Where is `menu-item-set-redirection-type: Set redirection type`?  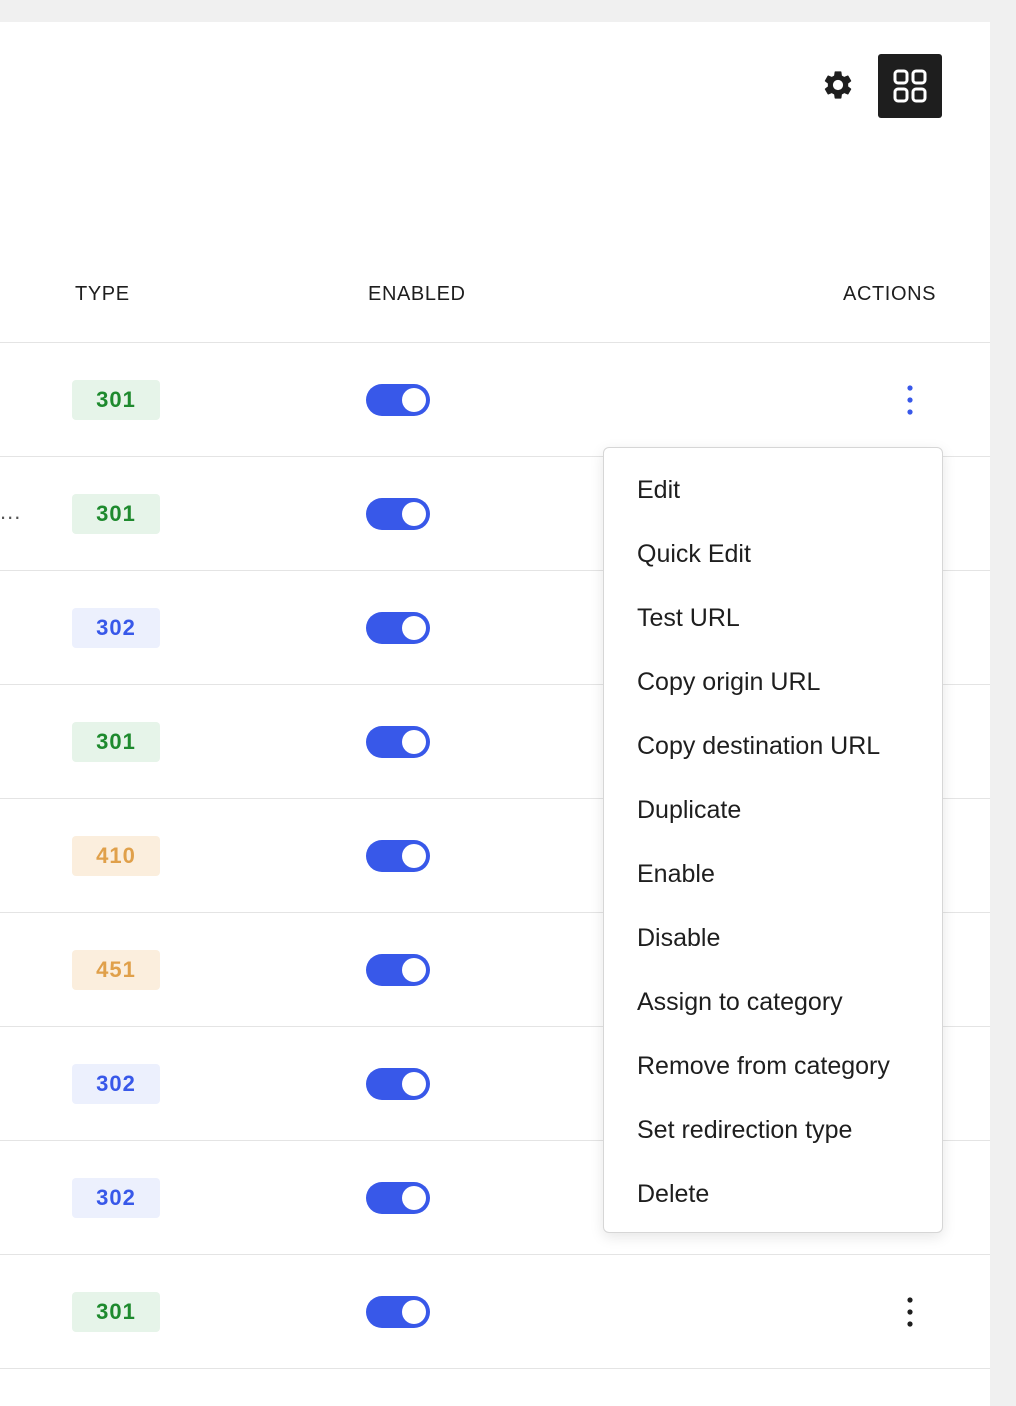 menu-item-set-redirection-type: Set redirection type is located at coordinates (773, 1130).